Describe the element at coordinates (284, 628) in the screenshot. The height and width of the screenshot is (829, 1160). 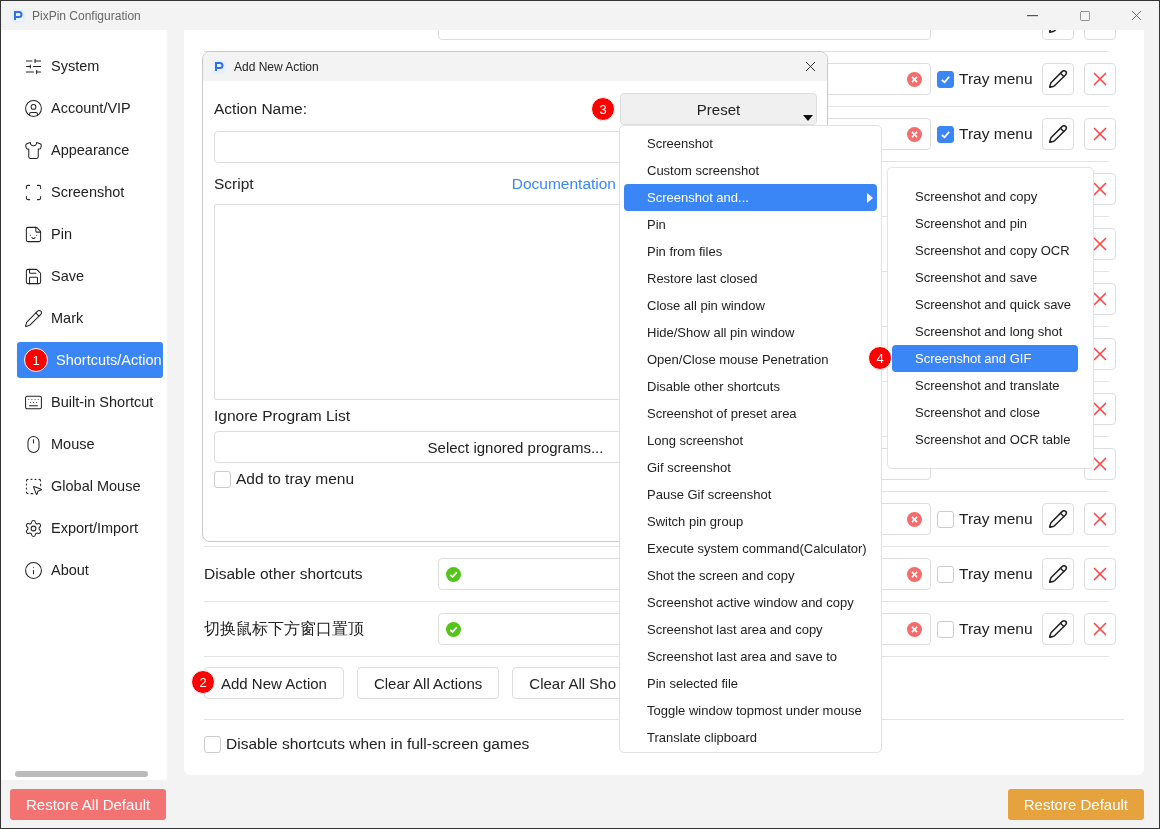
I see `action-name: 切换鼠标下方窗口置顶` at that location.